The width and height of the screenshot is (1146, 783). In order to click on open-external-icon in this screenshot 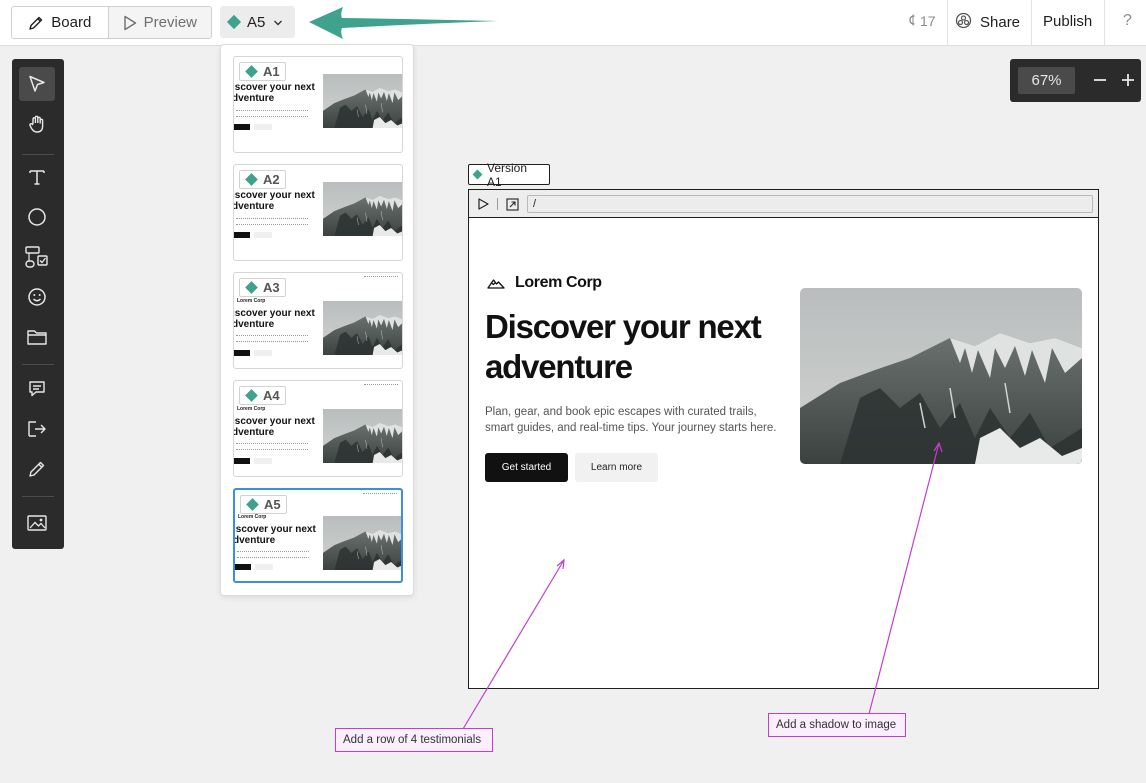, I will do `click(512, 204)`.